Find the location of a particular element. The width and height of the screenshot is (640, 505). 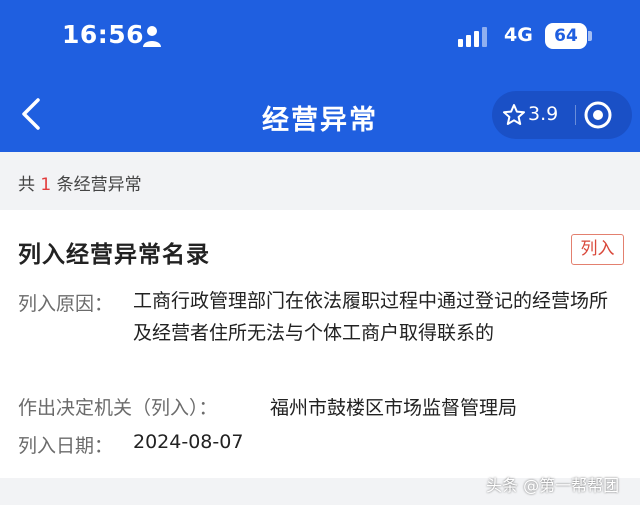

signal-icon is located at coordinates (472, 37).